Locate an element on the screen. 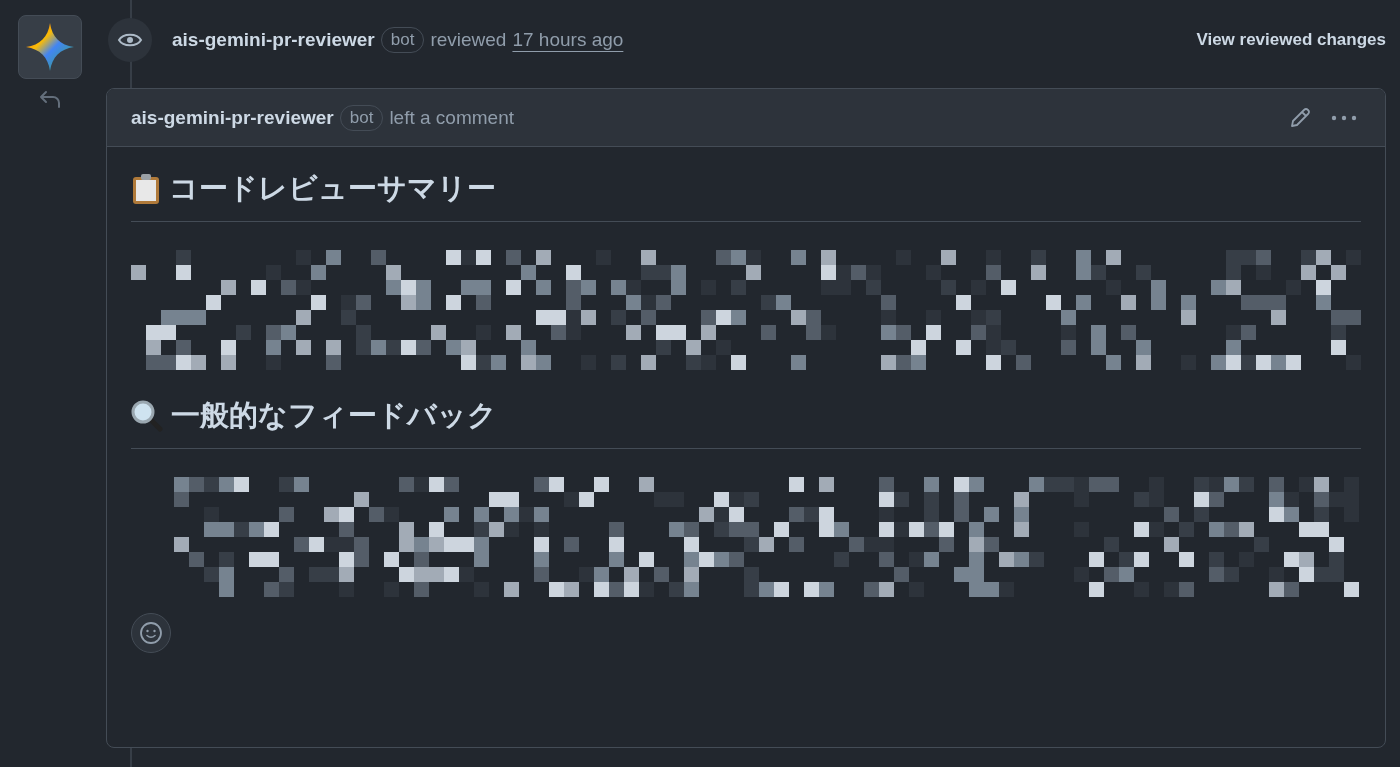  timestamp-link: 17 hours ago is located at coordinates (568, 40).